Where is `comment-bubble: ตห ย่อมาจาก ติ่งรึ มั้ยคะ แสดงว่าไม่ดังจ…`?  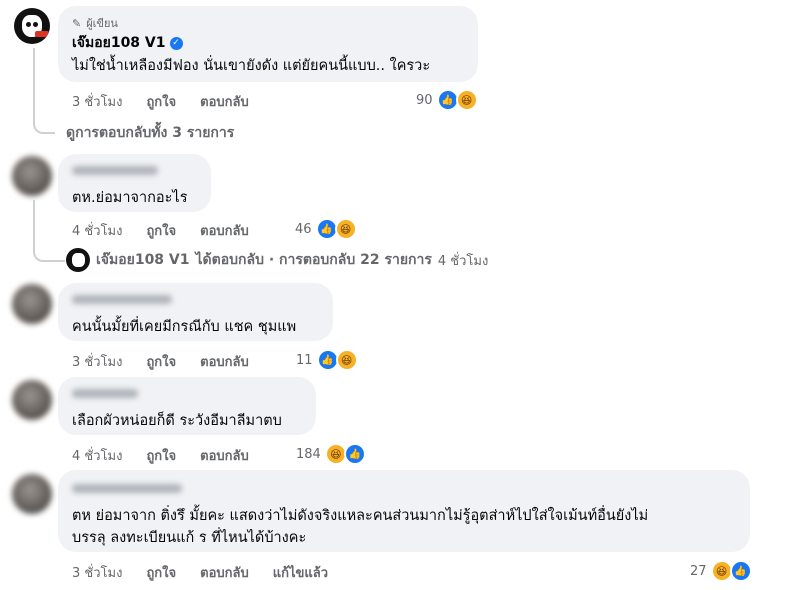
comment-bubble: ตห ย่อมาจาก ติ่งรึ มั้ยคะ แสดงว่าไม่ดังจ… is located at coordinates (404, 511).